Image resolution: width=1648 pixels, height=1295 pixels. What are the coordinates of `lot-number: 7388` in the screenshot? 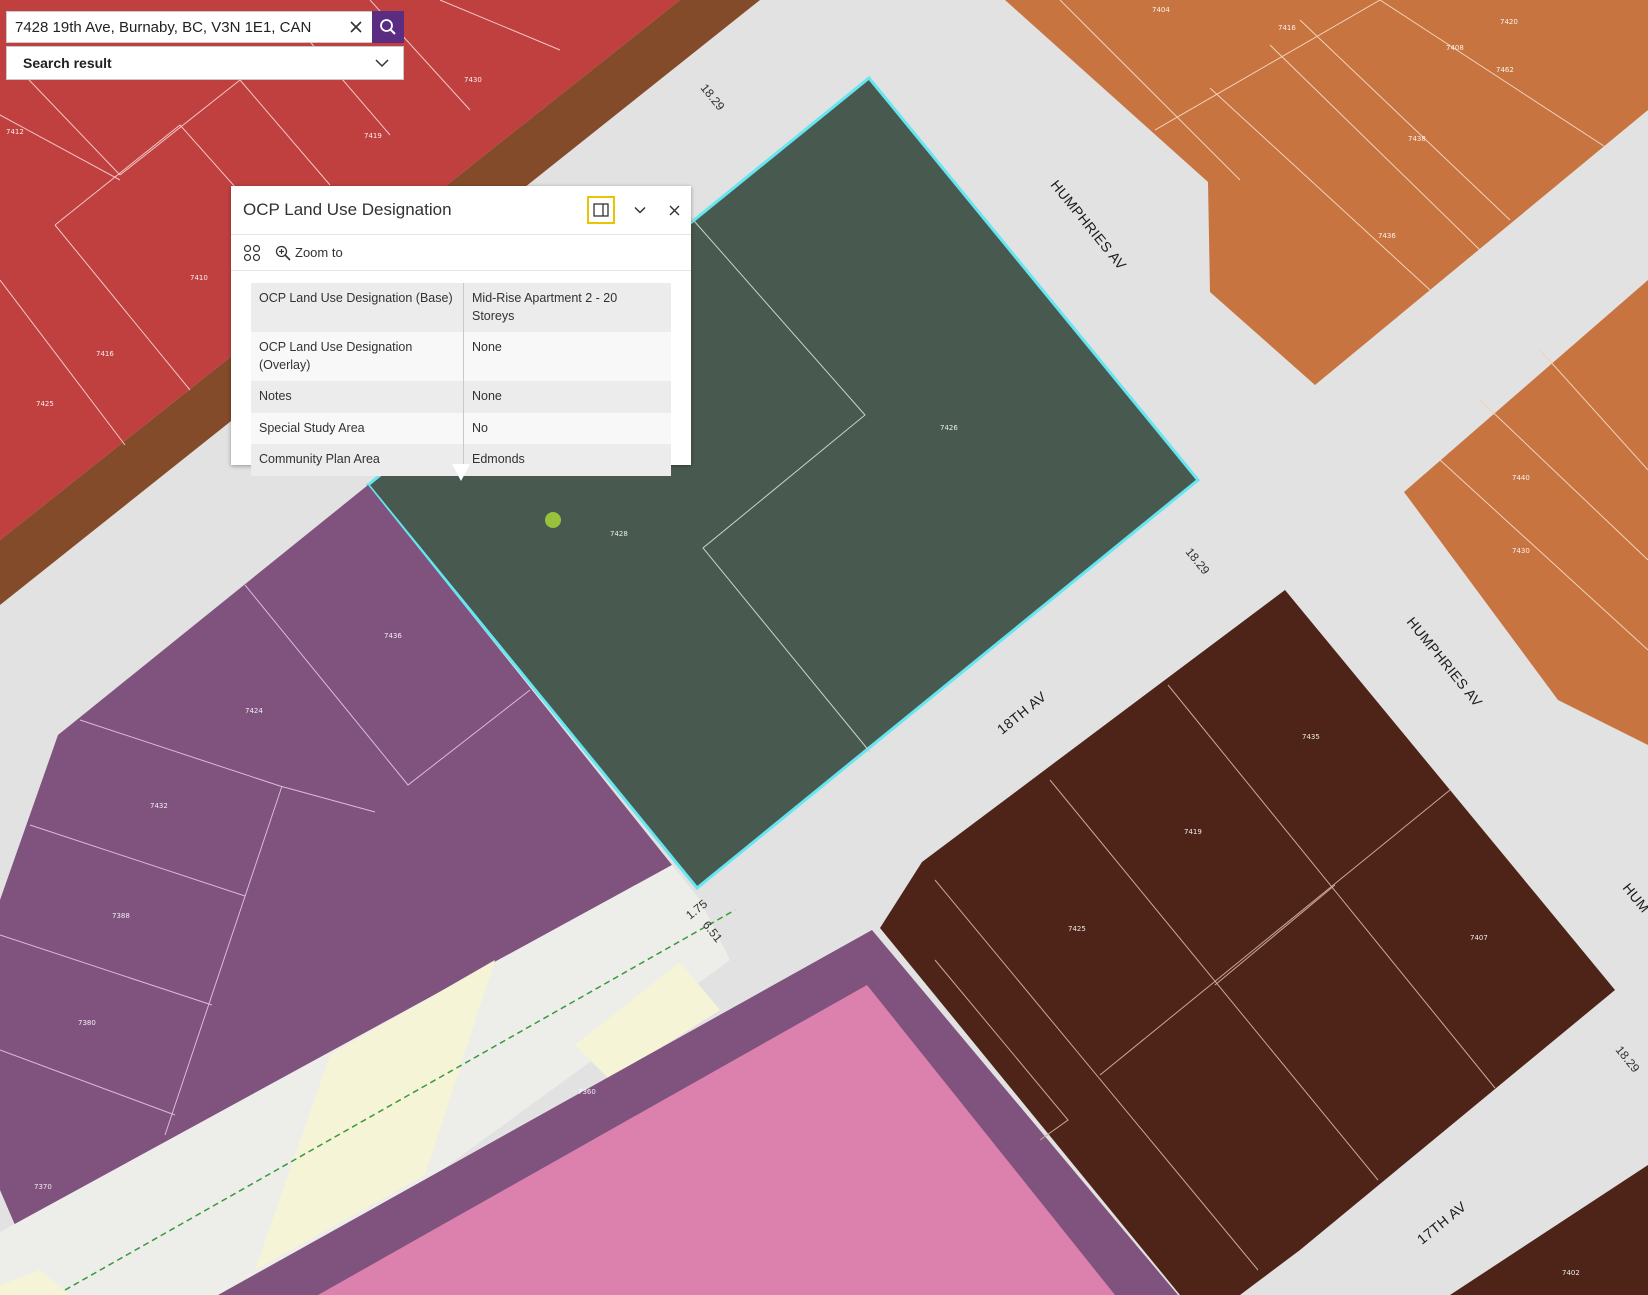 It's located at (121, 916).